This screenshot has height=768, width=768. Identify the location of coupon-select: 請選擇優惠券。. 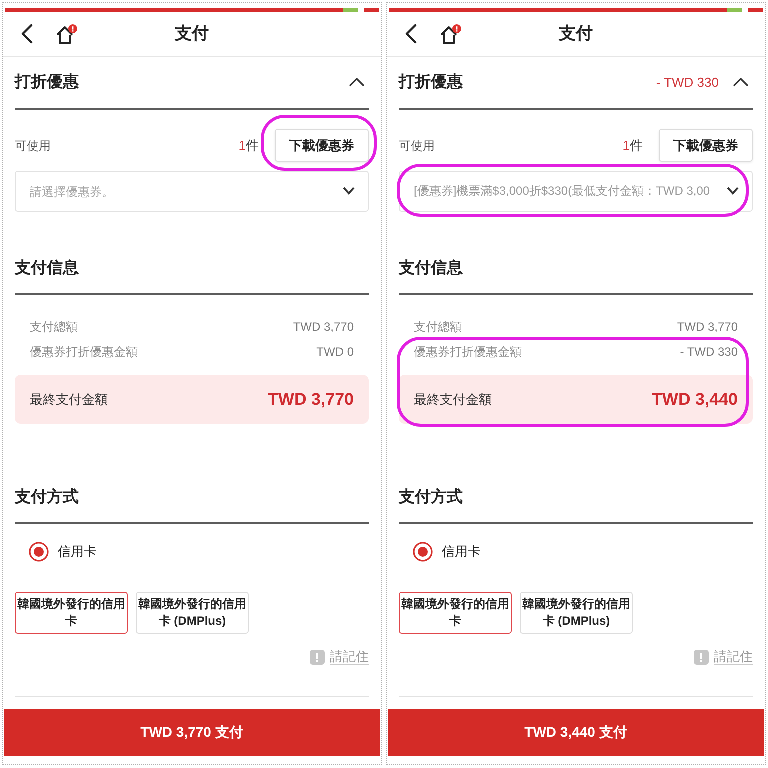
(192, 191).